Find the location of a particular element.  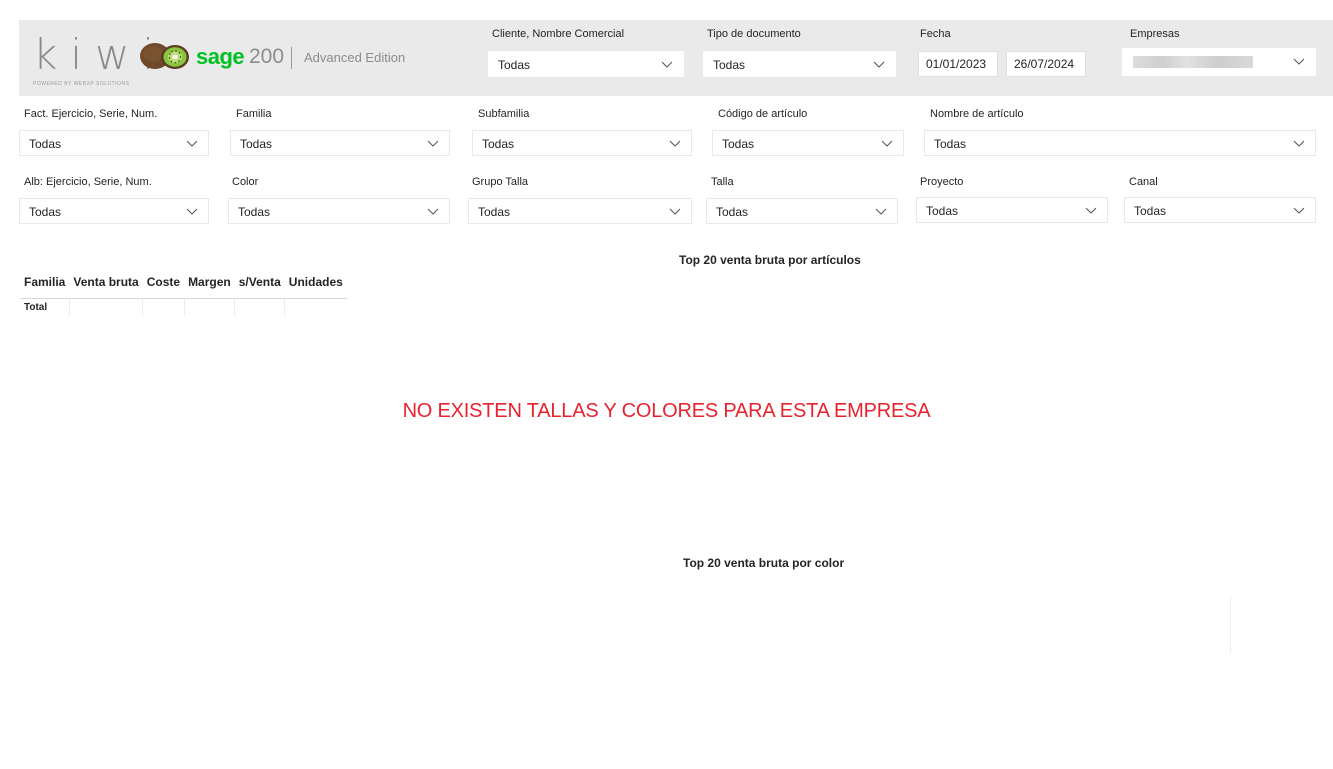

table-total-row: Total is located at coordinates (183, 307).